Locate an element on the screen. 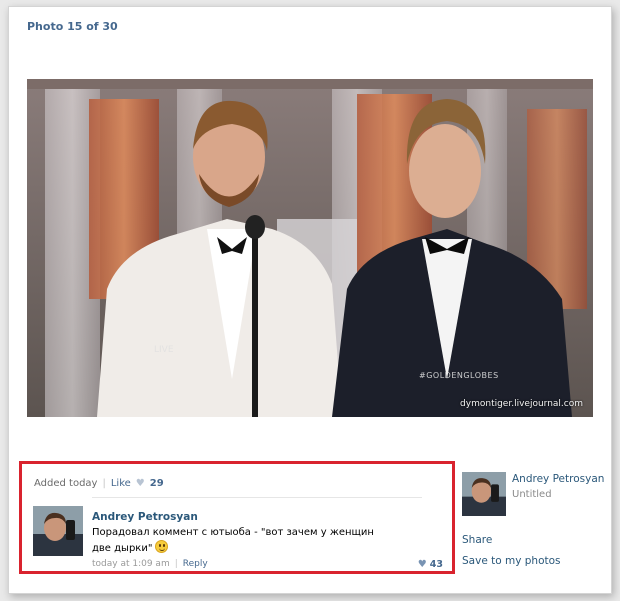  comment-like-button: ♥ 43 is located at coordinates (430, 564).